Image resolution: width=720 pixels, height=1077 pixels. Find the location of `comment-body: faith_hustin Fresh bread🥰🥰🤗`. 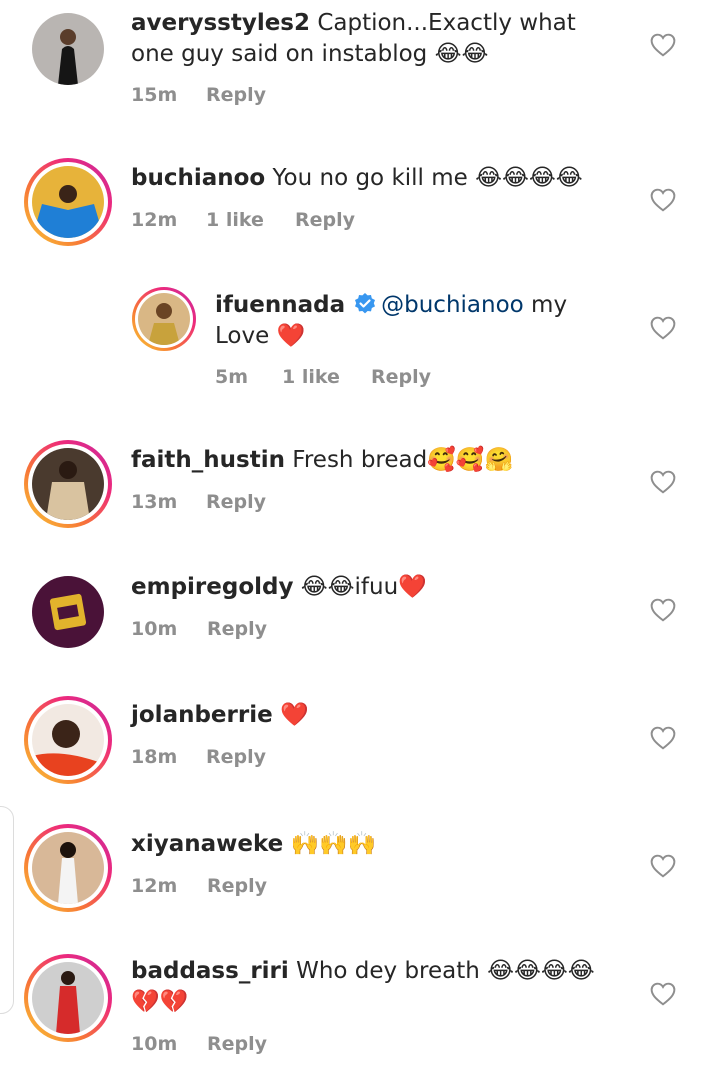

comment-body: faith_hustin Fresh bread🥰🥰🤗 is located at coordinates (371, 460).